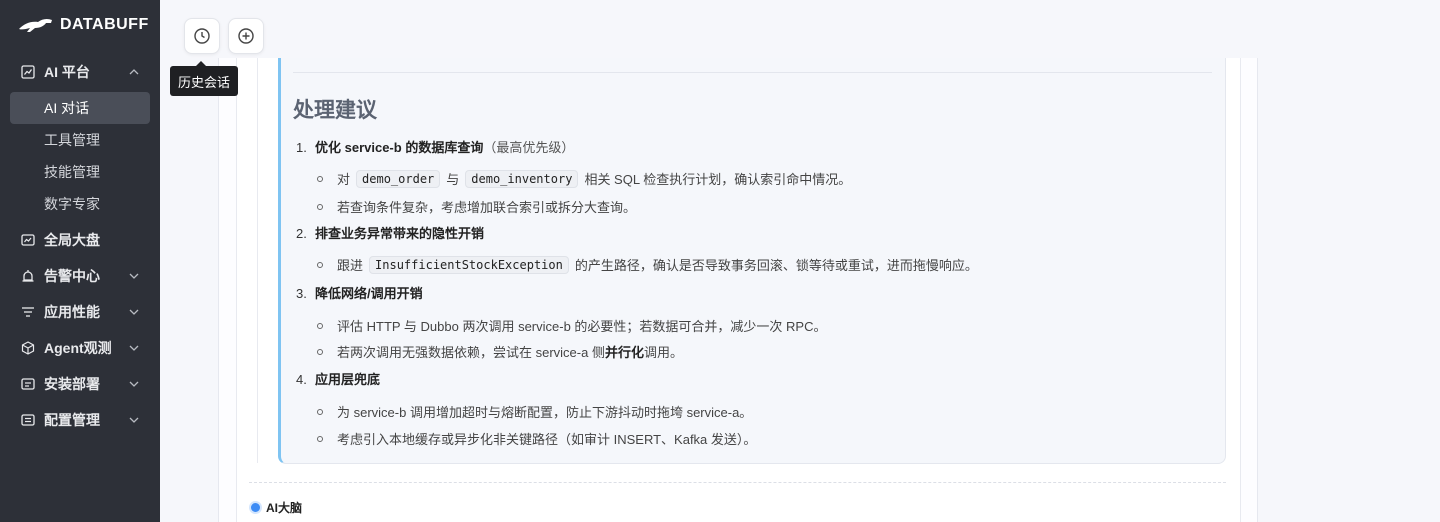 The width and height of the screenshot is (1440, 522). I want to click on cube-icon, so click(28, 348).